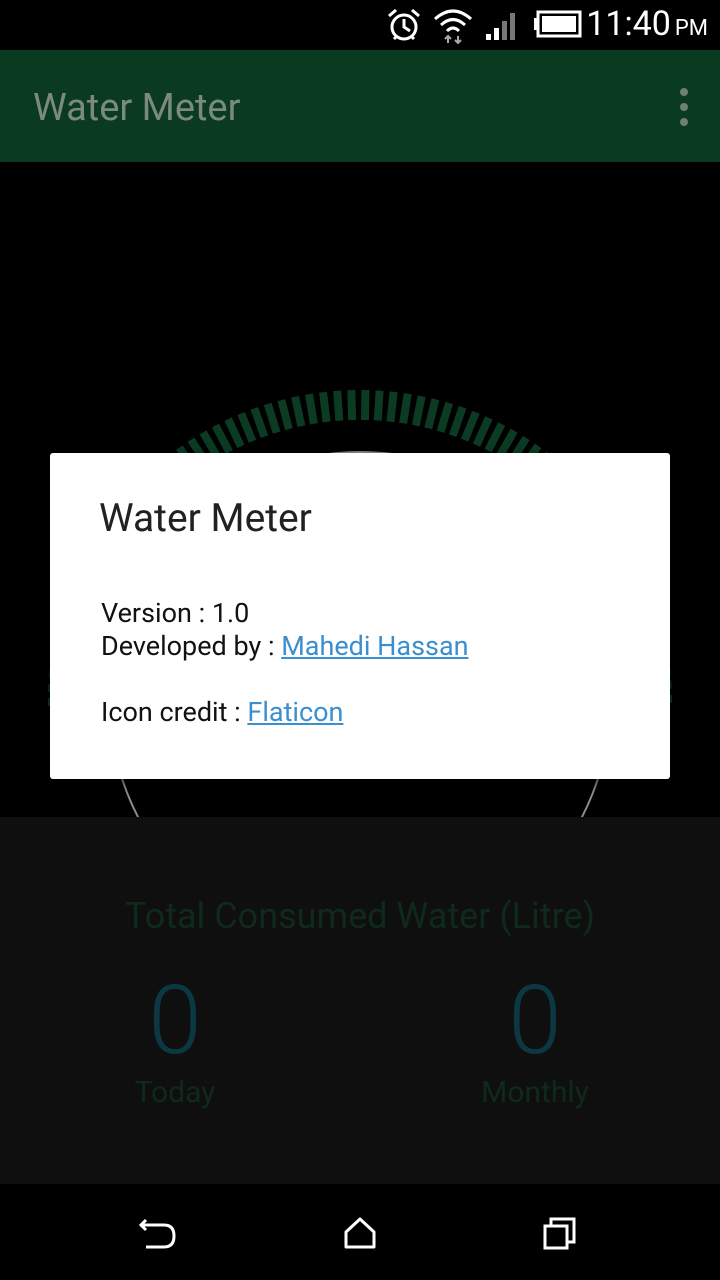 The height and width of the screenshot is (1280, 720). What do you see at coordinates (295, 712) in the screenshot?
I see `flaticon-link: Flaticon` at bounding box center [295, 712].